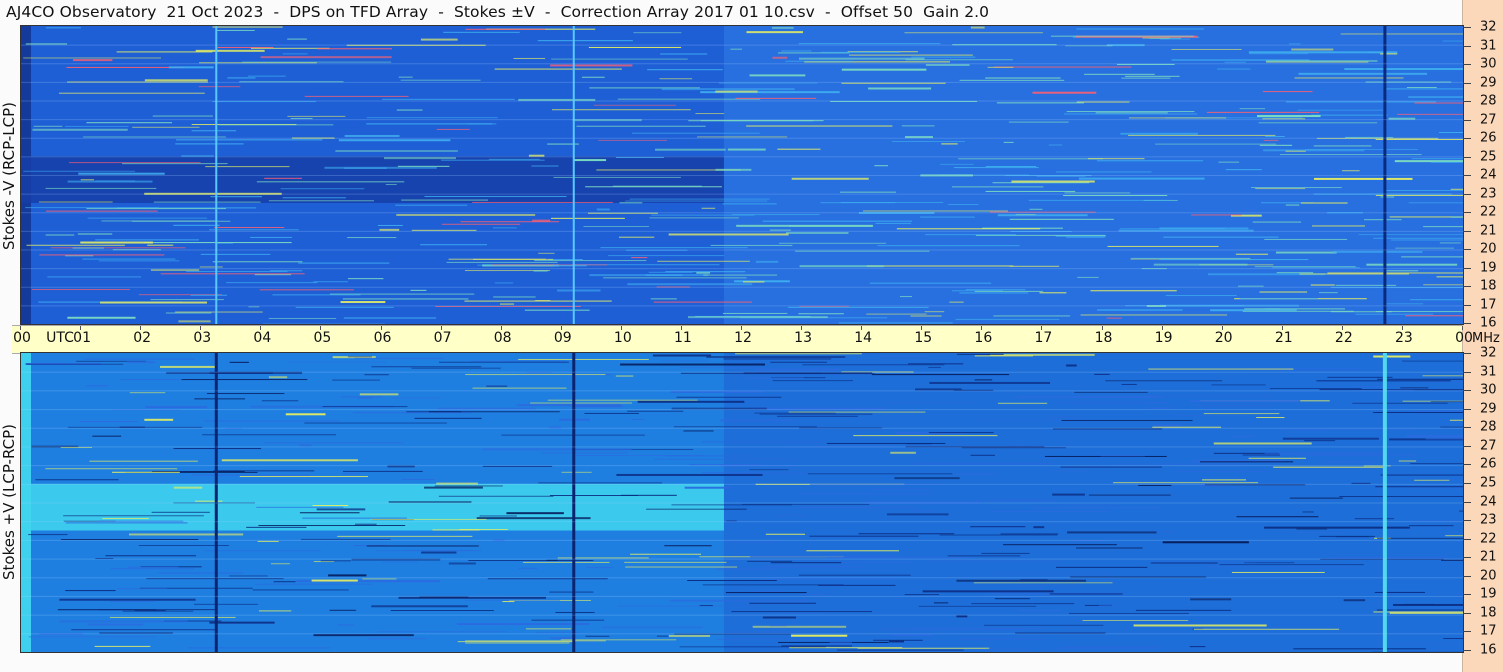 The height and width of the screenshot is (672, 1503). Describe the element at coordinates (742, 306) in the screenshot. I see `frequency-gridline` at that location.